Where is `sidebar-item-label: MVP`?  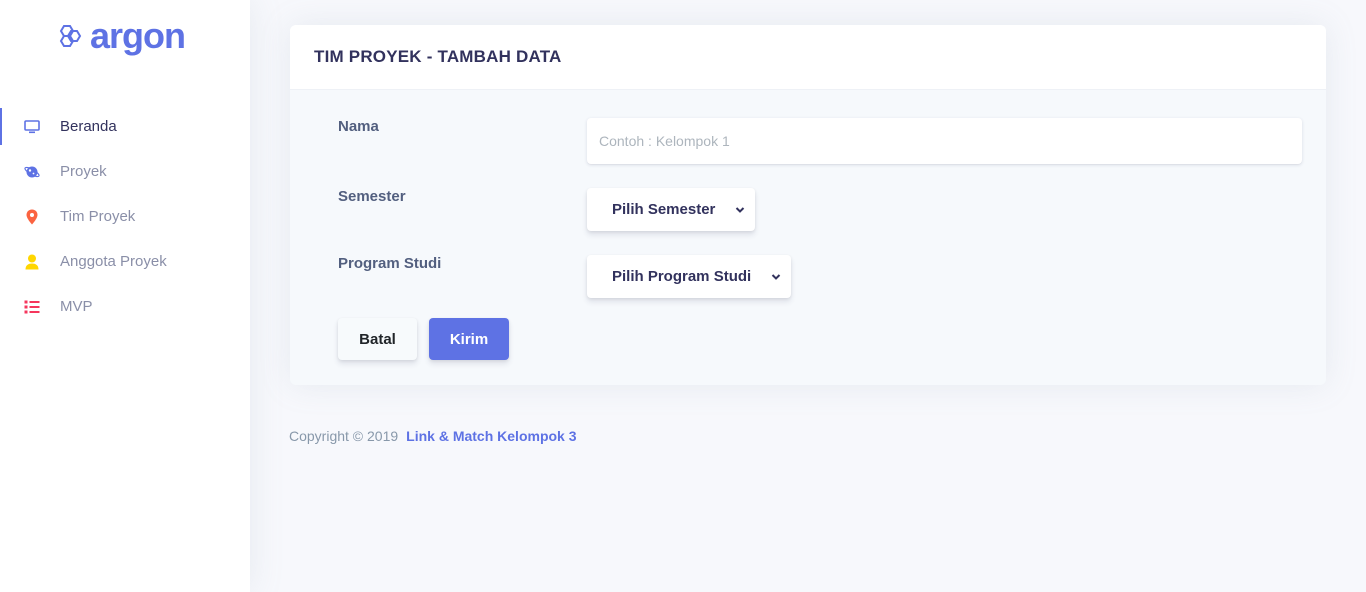 sidebar-item-label: MVP is located at coordinates (76, 306).